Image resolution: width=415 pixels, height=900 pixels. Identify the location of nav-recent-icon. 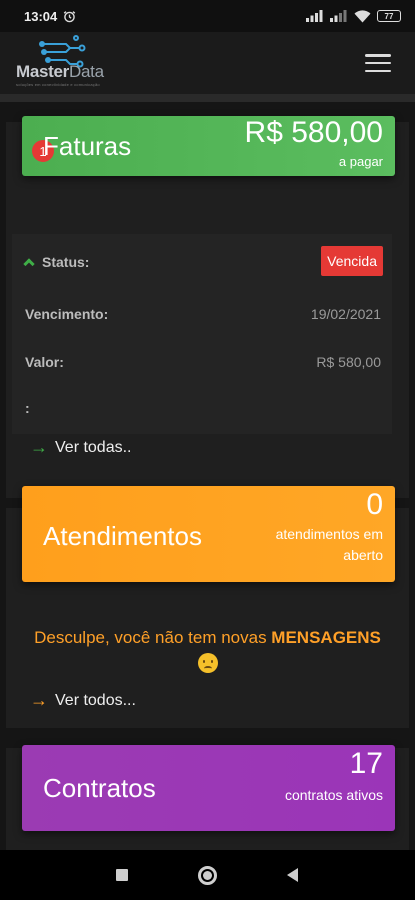
(122, 875).